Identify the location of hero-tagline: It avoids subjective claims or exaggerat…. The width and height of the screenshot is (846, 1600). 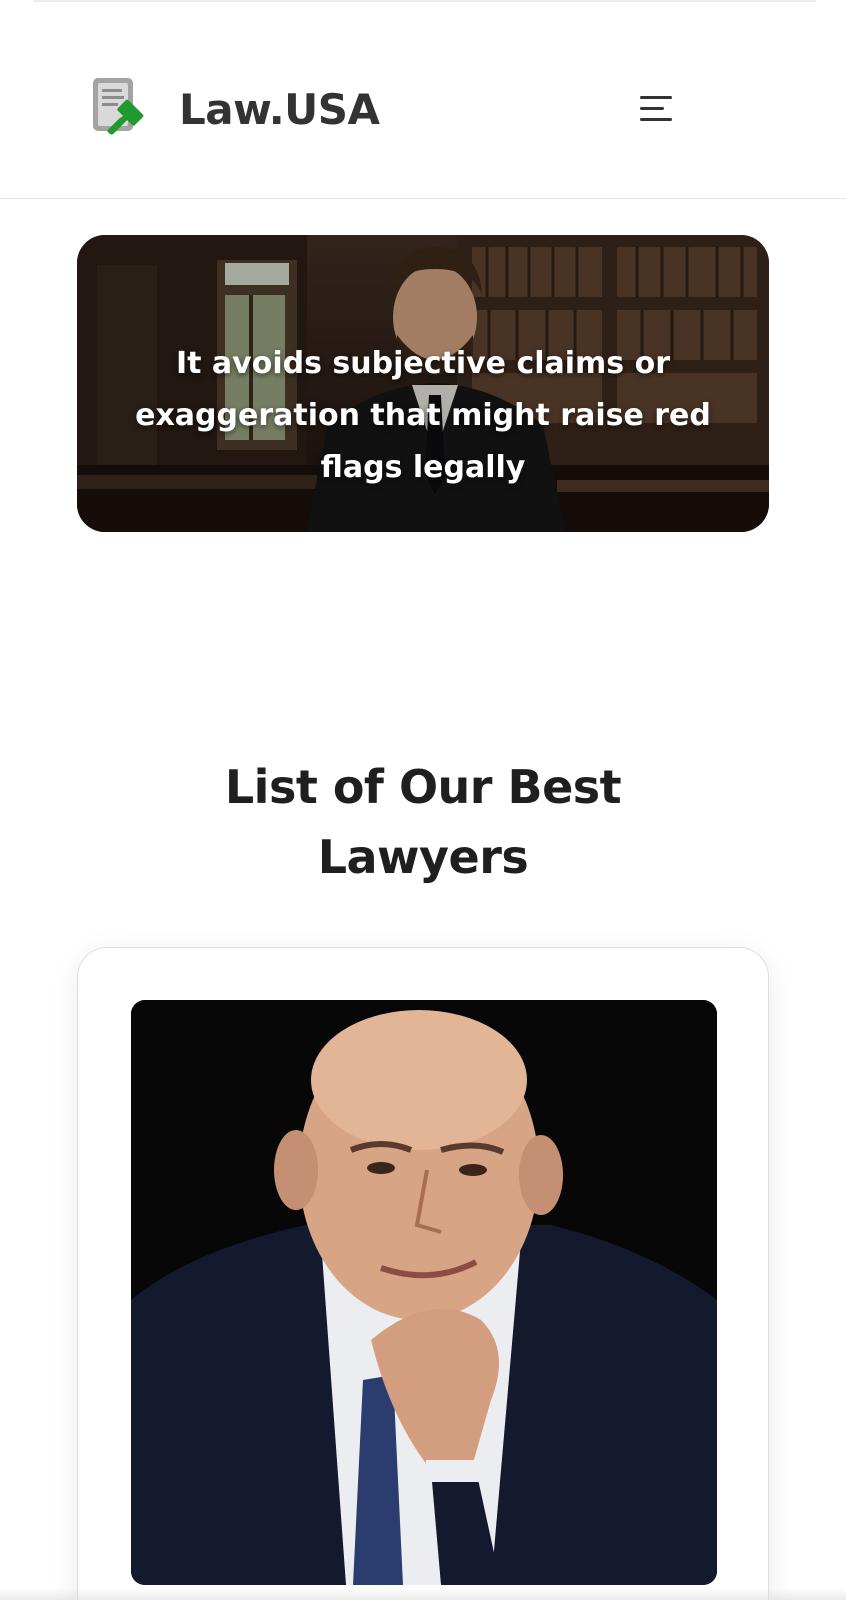
(423, 415).